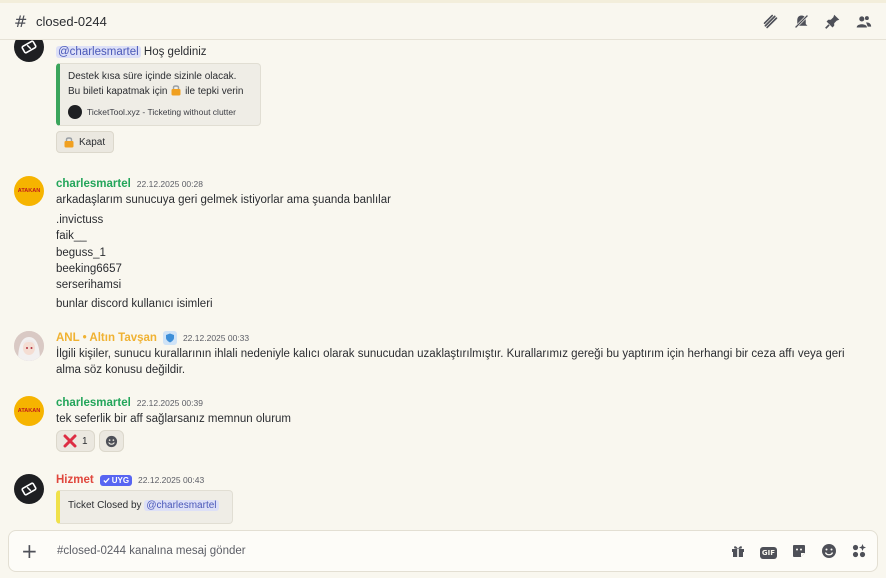 The image size is (886, 578). Describe the element at coordinates (21, 21) in the screenshot. I see `hashtag-lock-icon: #` at that location.